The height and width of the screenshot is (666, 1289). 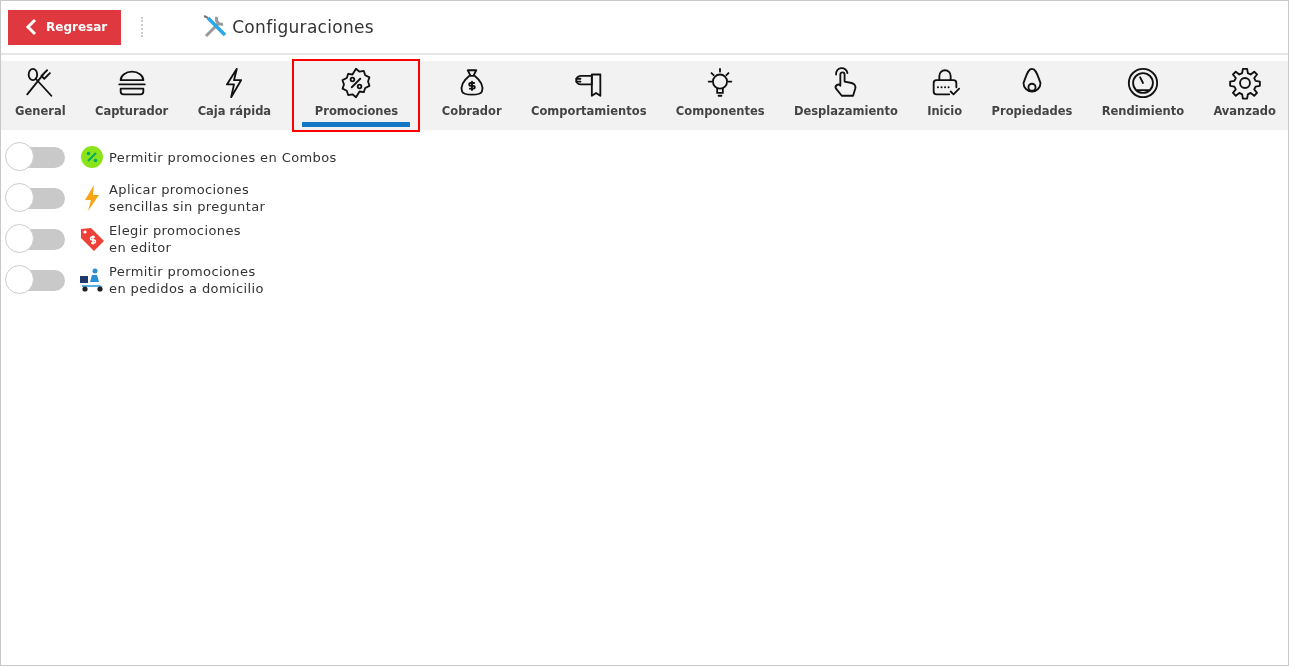 I want to click on settings-tab: Propiedades, so click(x=1032, y=95).